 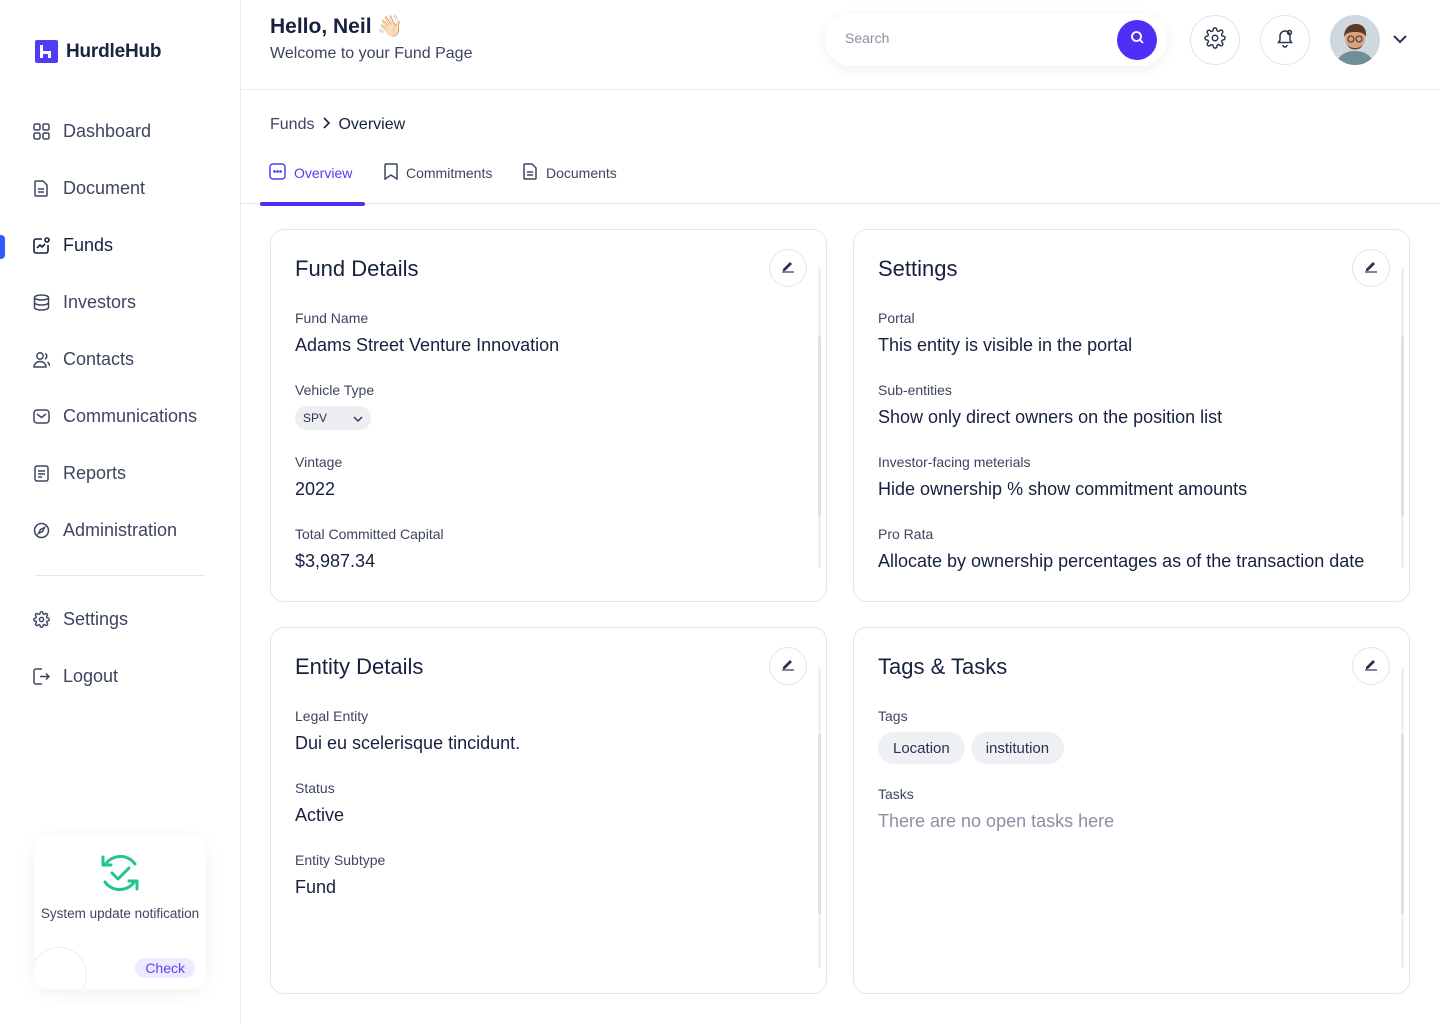 What do you see at coordinates (372, 124) in the screenshot?
I see `breadcrumb-current: Overview` at bounding box center [372, 124].